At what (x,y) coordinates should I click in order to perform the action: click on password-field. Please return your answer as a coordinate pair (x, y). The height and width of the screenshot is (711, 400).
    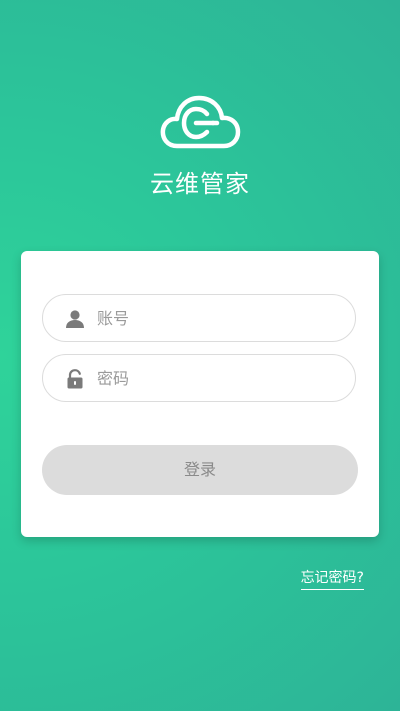
    Looking at the image, I should click on (199, 378).